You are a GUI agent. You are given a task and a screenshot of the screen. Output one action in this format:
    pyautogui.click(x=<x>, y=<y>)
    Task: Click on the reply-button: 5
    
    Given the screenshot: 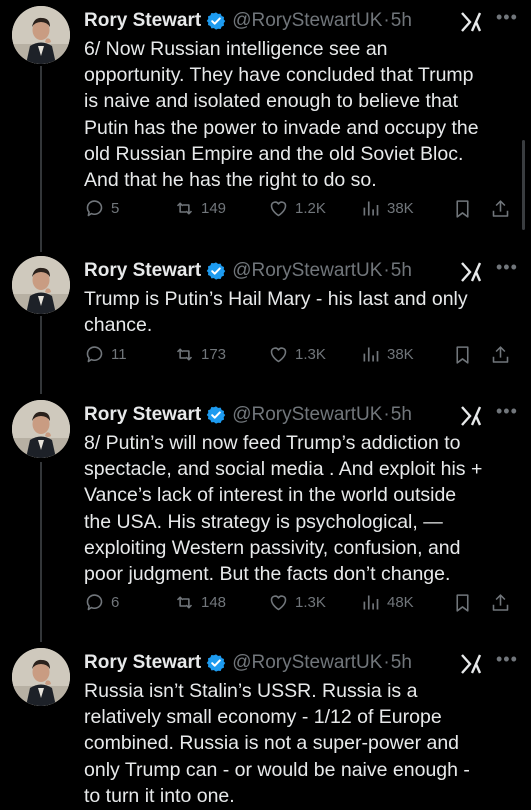 What is the action you would take?
    pyautogui.click(x=101, y=208)
    